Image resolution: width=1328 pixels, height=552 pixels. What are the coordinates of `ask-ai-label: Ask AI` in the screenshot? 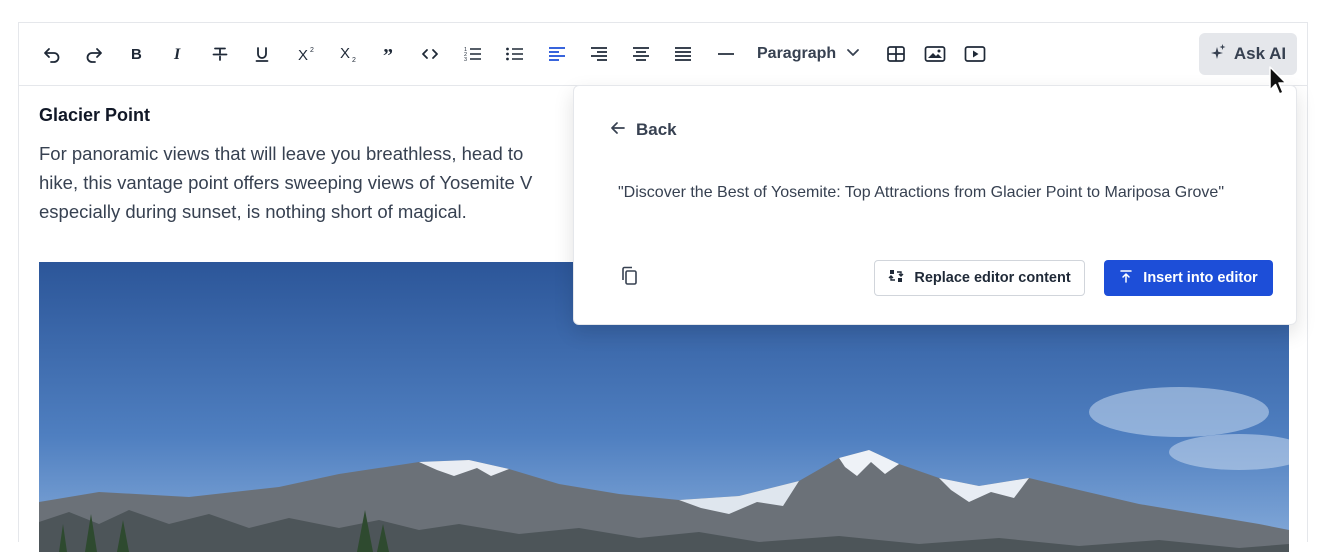 It's located at (1260, 53).